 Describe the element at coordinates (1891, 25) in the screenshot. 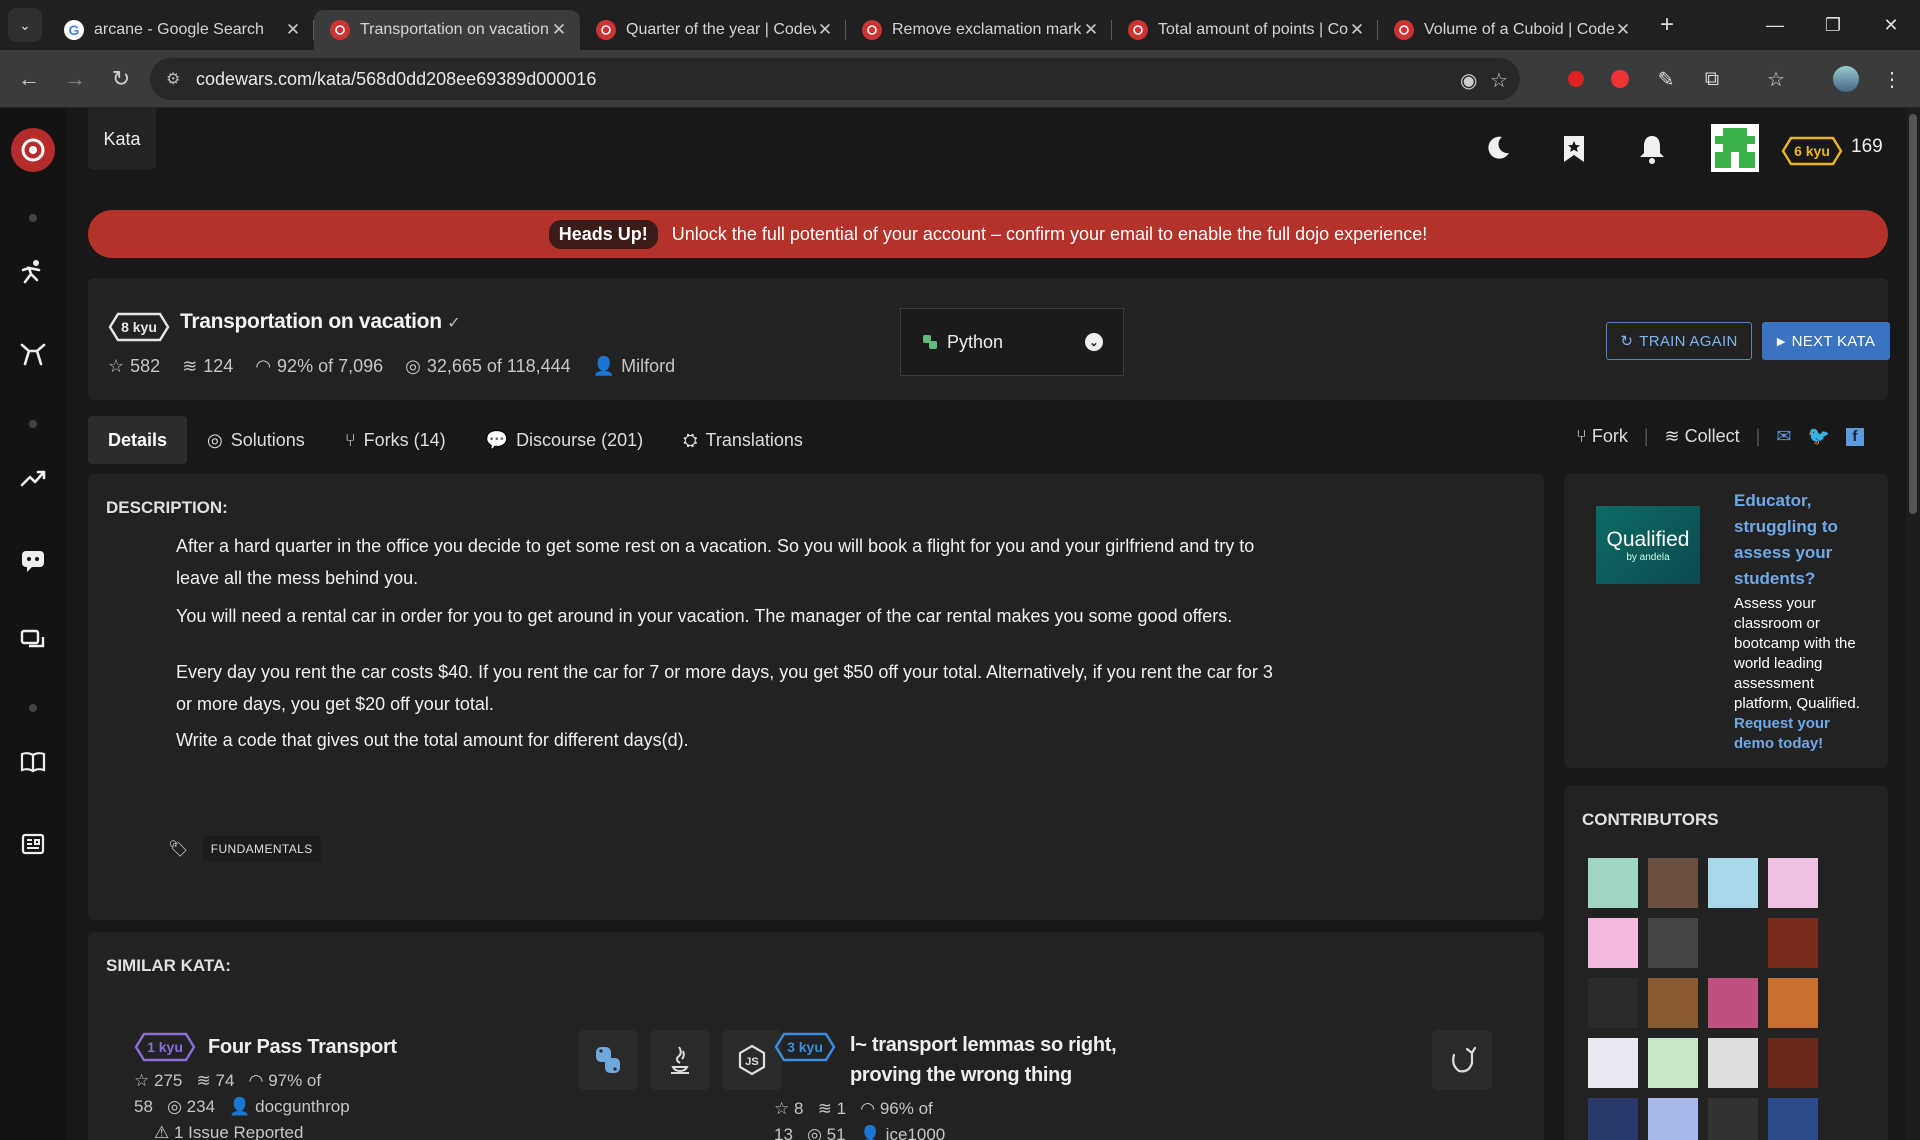

I see `window-close-icon: ✕` at that location.